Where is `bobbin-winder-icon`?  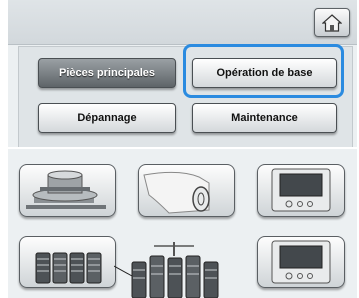
bobbin-winder-icon is located at coordinates (66, 189).